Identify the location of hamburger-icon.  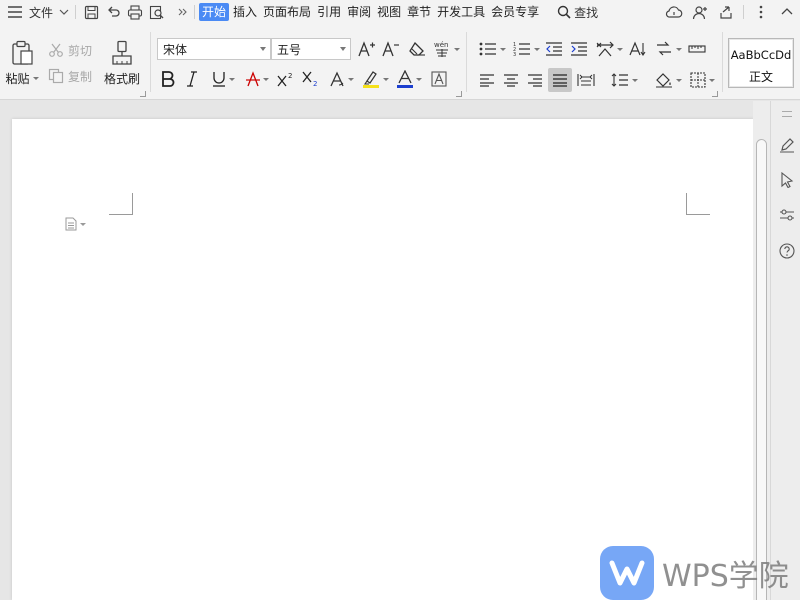
(15, 12).